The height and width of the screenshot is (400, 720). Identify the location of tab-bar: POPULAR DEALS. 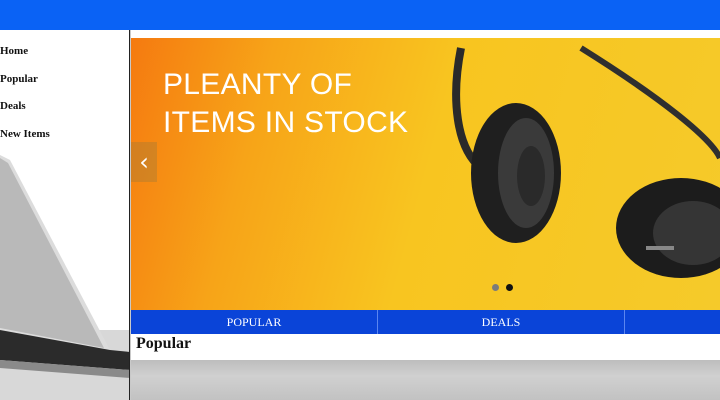
(425, 322).